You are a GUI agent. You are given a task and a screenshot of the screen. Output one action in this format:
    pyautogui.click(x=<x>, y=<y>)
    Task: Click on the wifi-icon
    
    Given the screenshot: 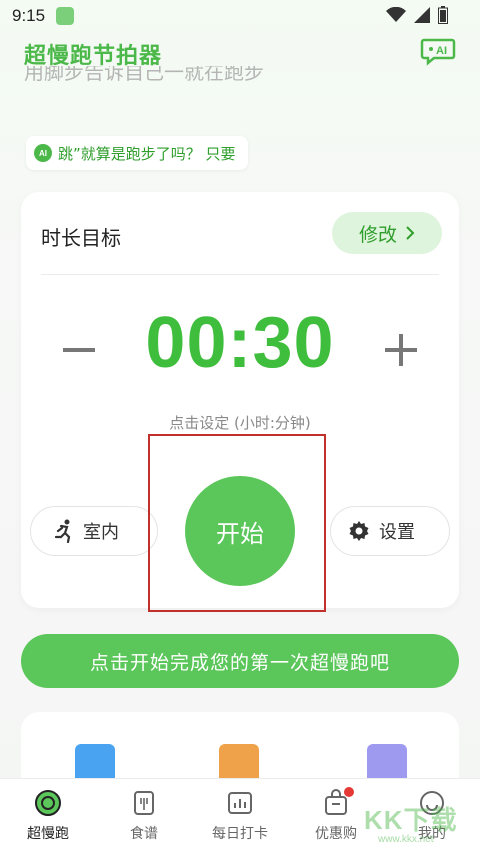 What is the action you would take?
    pyautogui.click(x=396, y=14)
    